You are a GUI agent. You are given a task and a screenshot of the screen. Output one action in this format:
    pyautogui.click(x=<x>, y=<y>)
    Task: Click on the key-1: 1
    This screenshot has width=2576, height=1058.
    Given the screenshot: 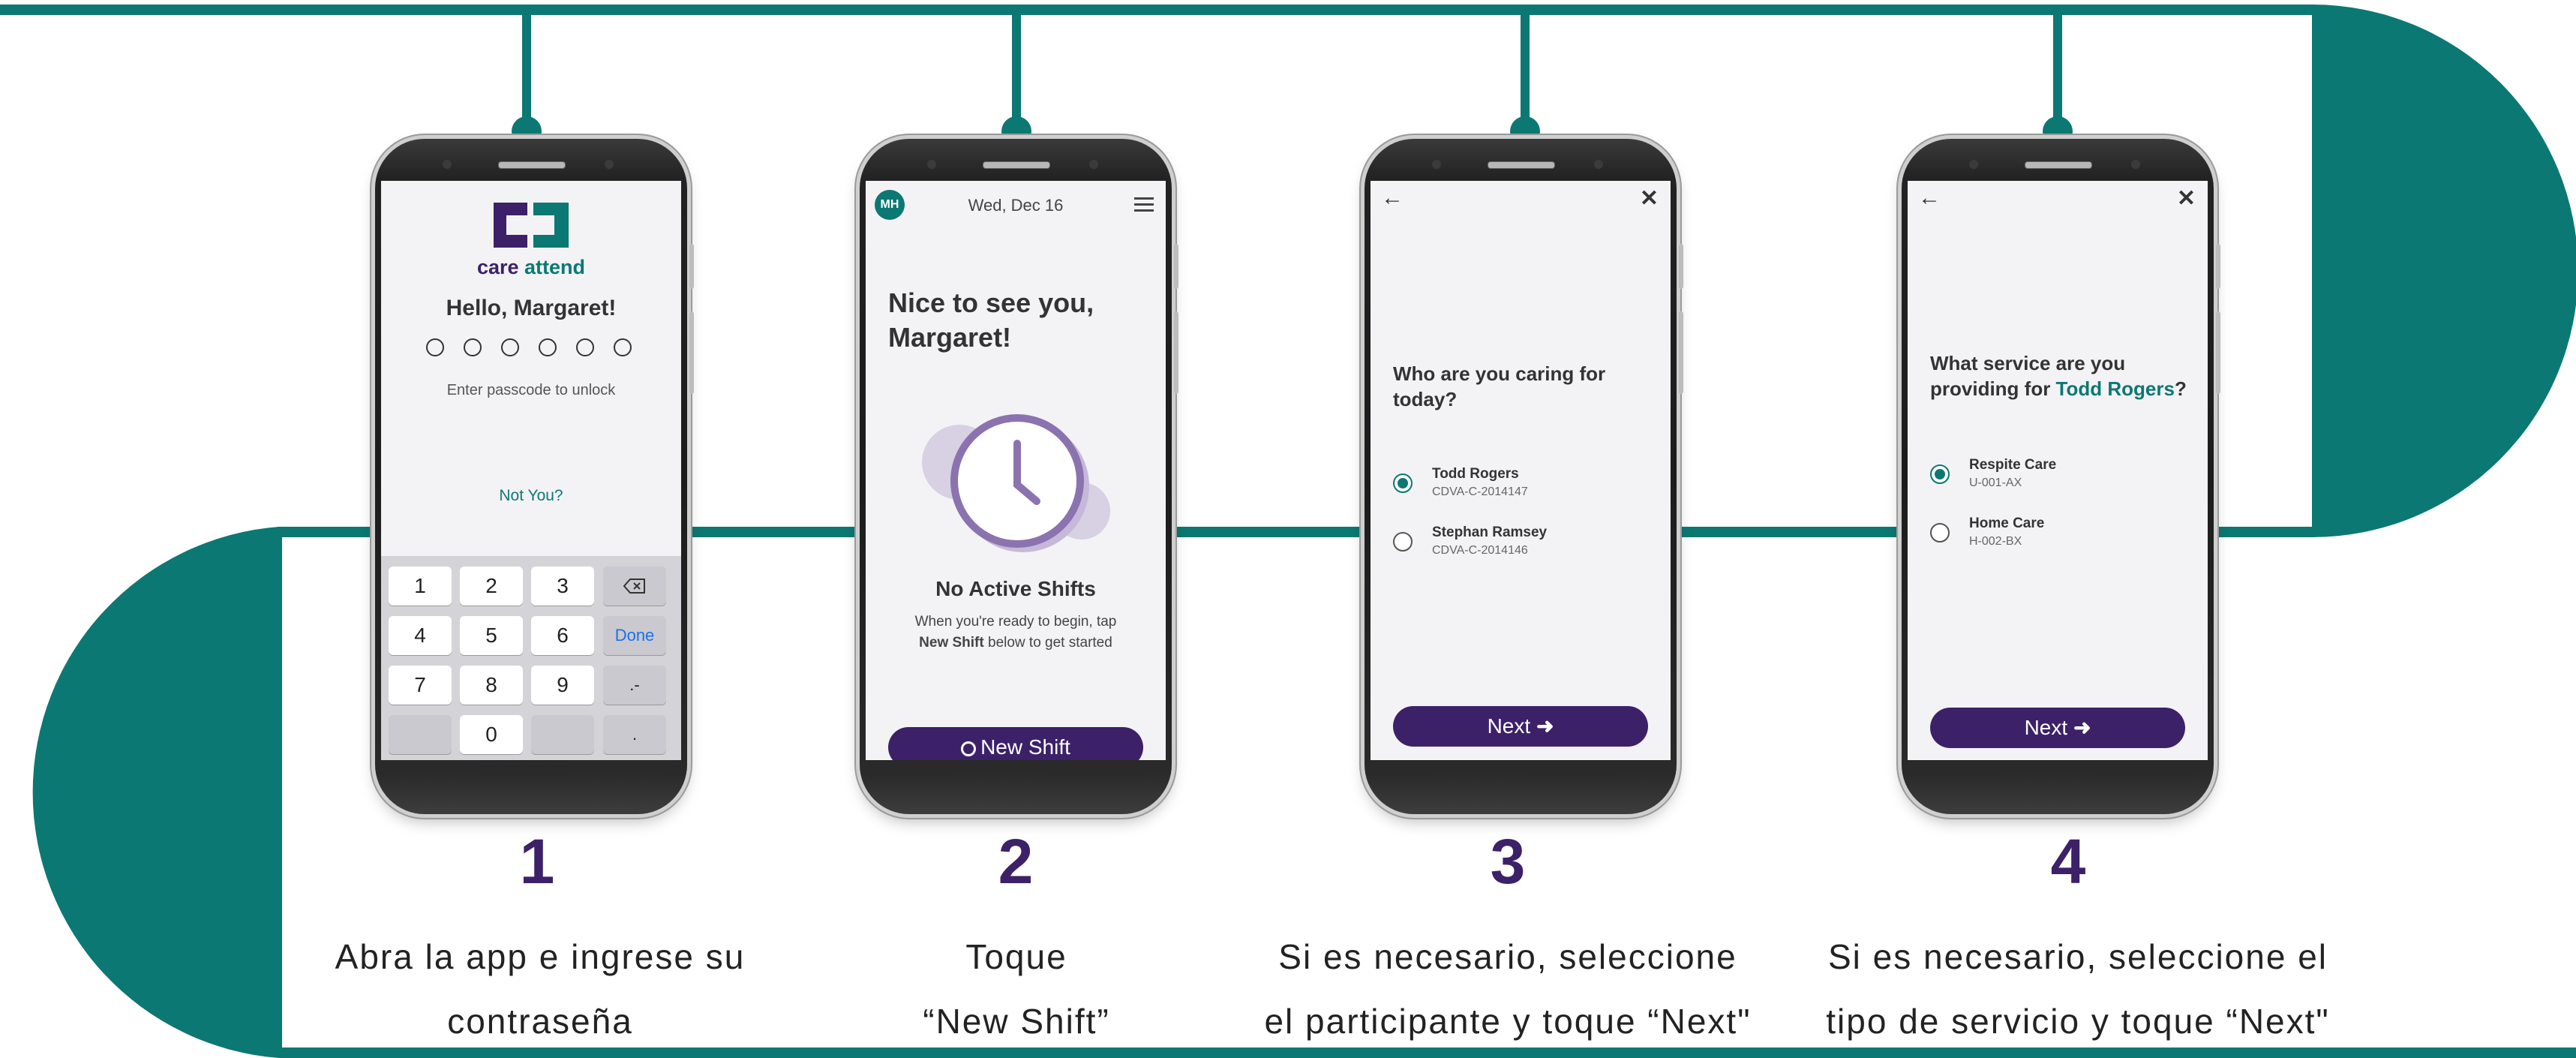 What is the action you would take?
    pyautogui.click(x=420, y=586)
    